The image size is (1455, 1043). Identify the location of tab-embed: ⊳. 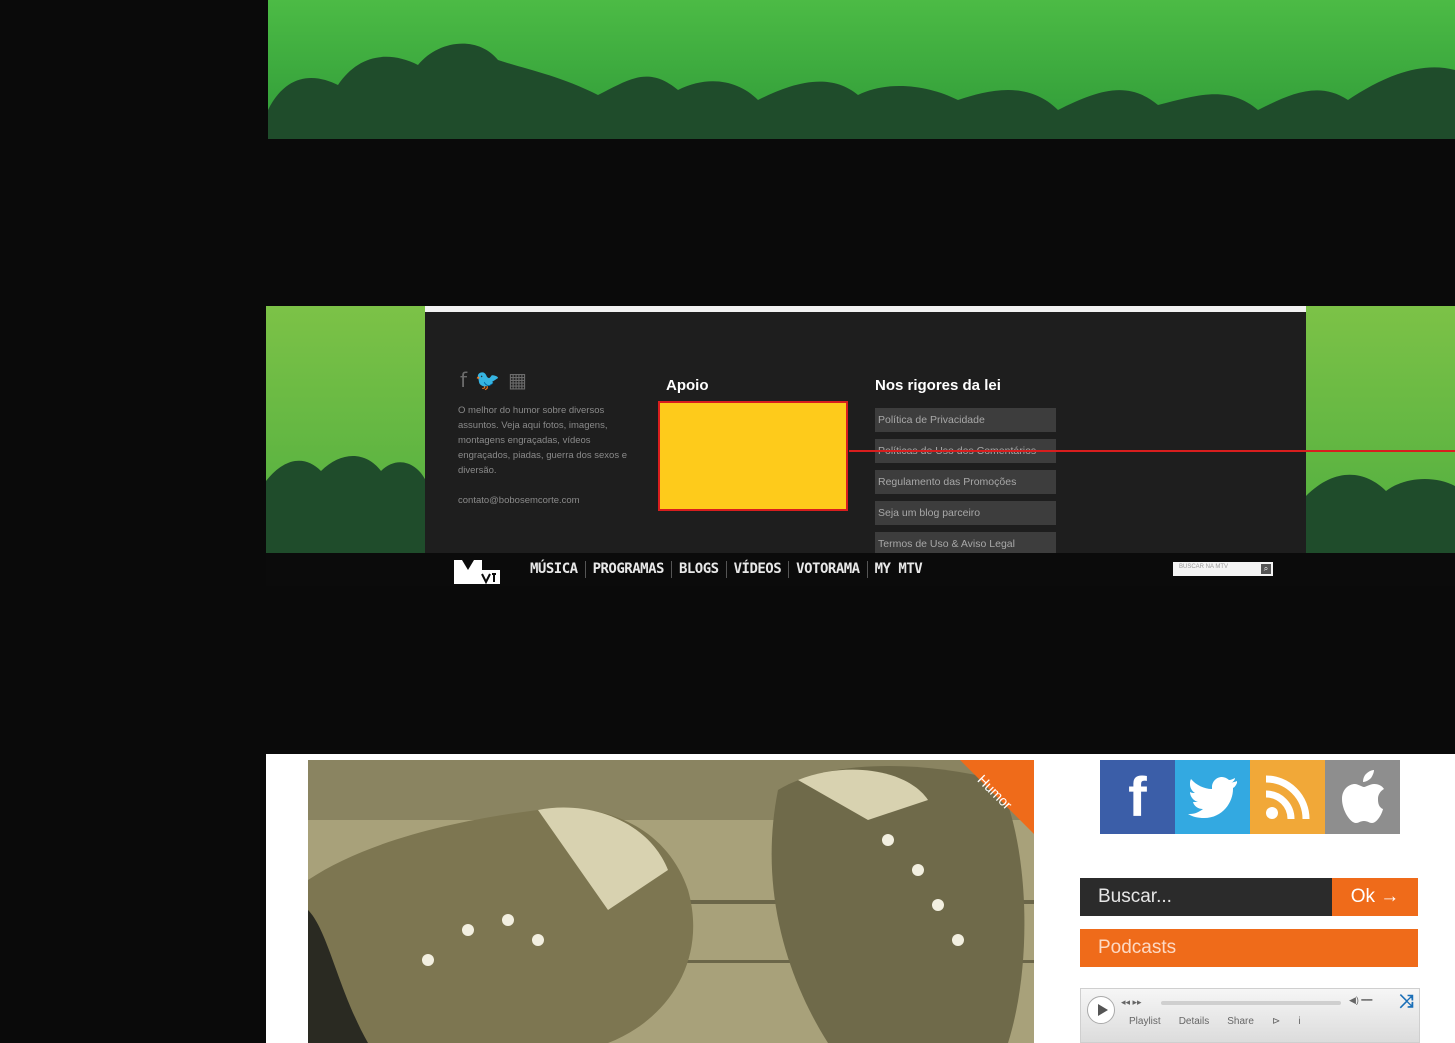
(1276, 1021).